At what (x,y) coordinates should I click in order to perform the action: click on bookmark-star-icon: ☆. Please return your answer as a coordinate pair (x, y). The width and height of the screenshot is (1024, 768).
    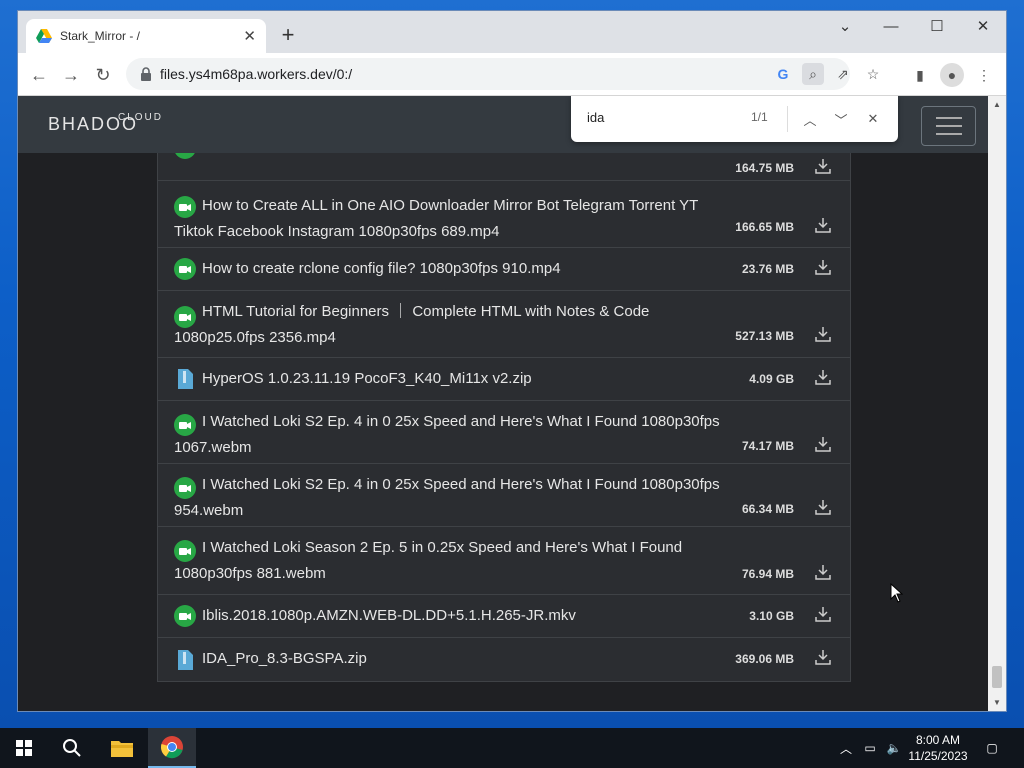
    Looking at the image, I should click on (873, 74).